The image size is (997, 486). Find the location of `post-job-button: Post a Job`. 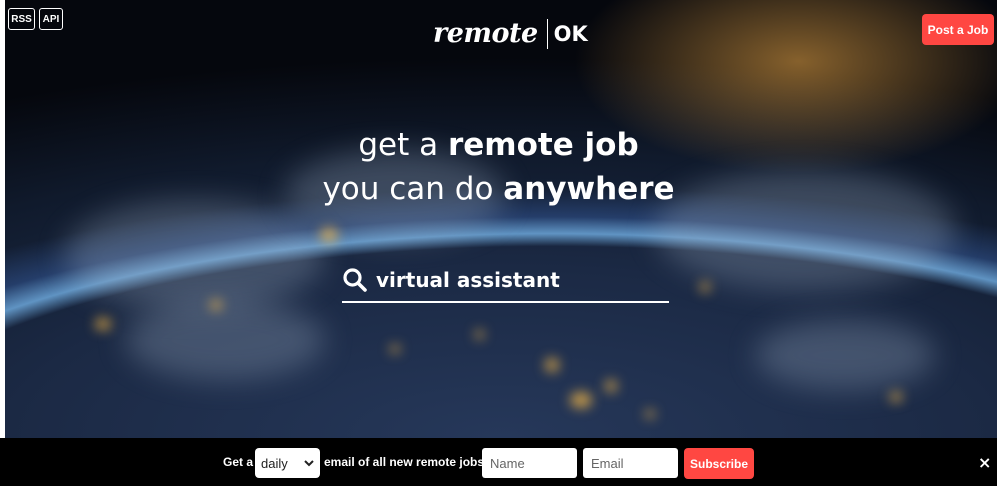

post-job-button: Post a Job is located at coordinates (958, 29).